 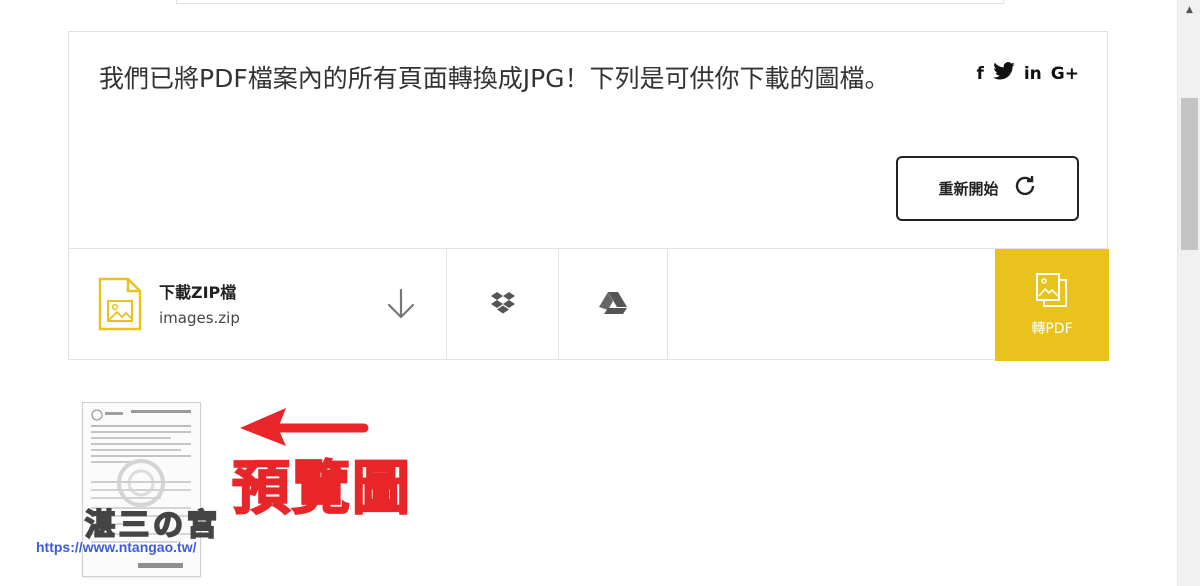 I want to click on image-stack-icon, so click(x=1052, y=292).